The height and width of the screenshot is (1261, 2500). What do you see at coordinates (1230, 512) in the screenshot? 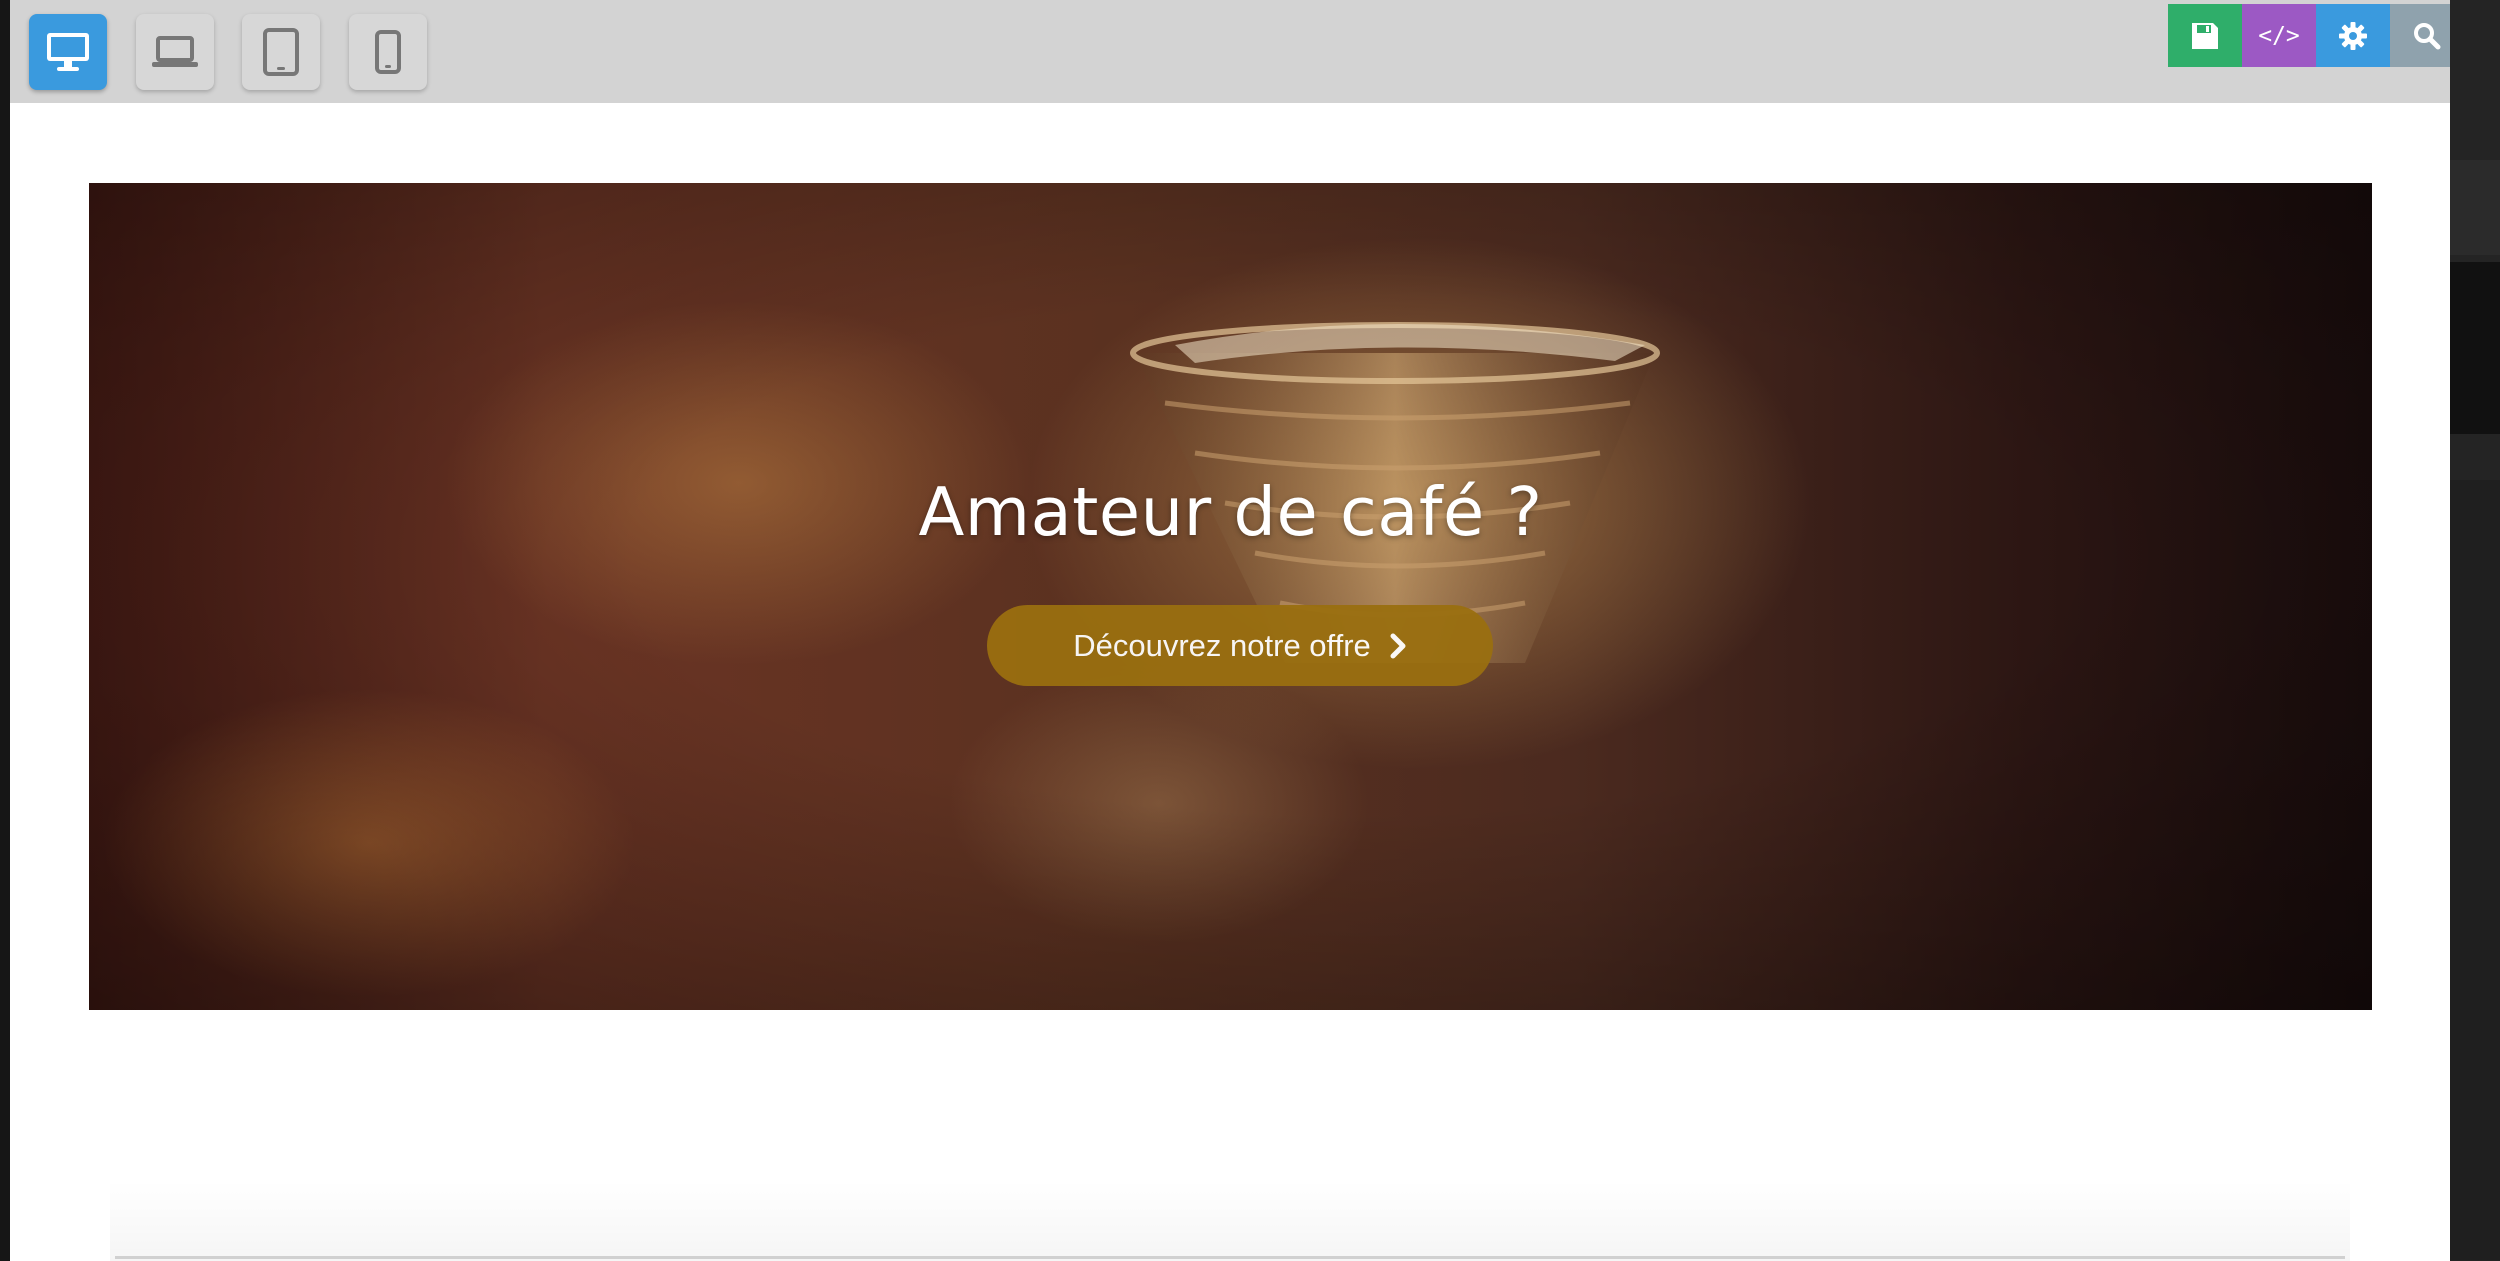
I see `hero-title: Amateur de café ?` at bounding box center [1230, 512].